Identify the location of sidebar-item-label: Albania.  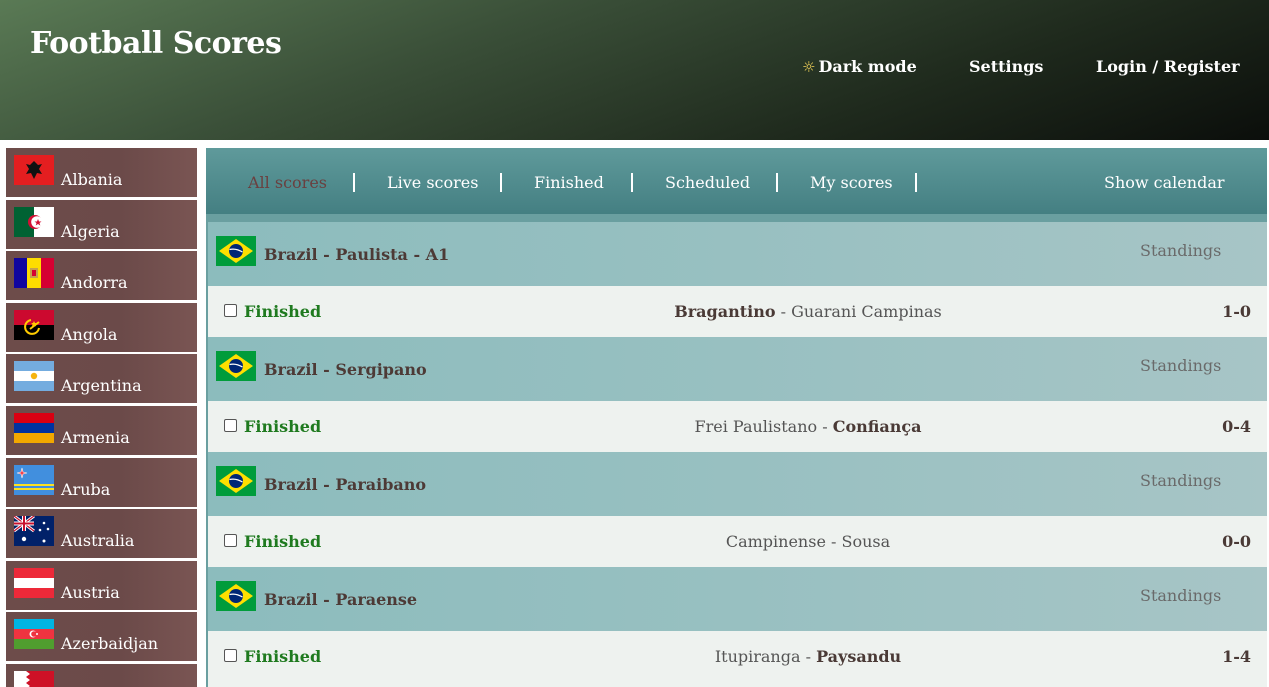
(92, 179).